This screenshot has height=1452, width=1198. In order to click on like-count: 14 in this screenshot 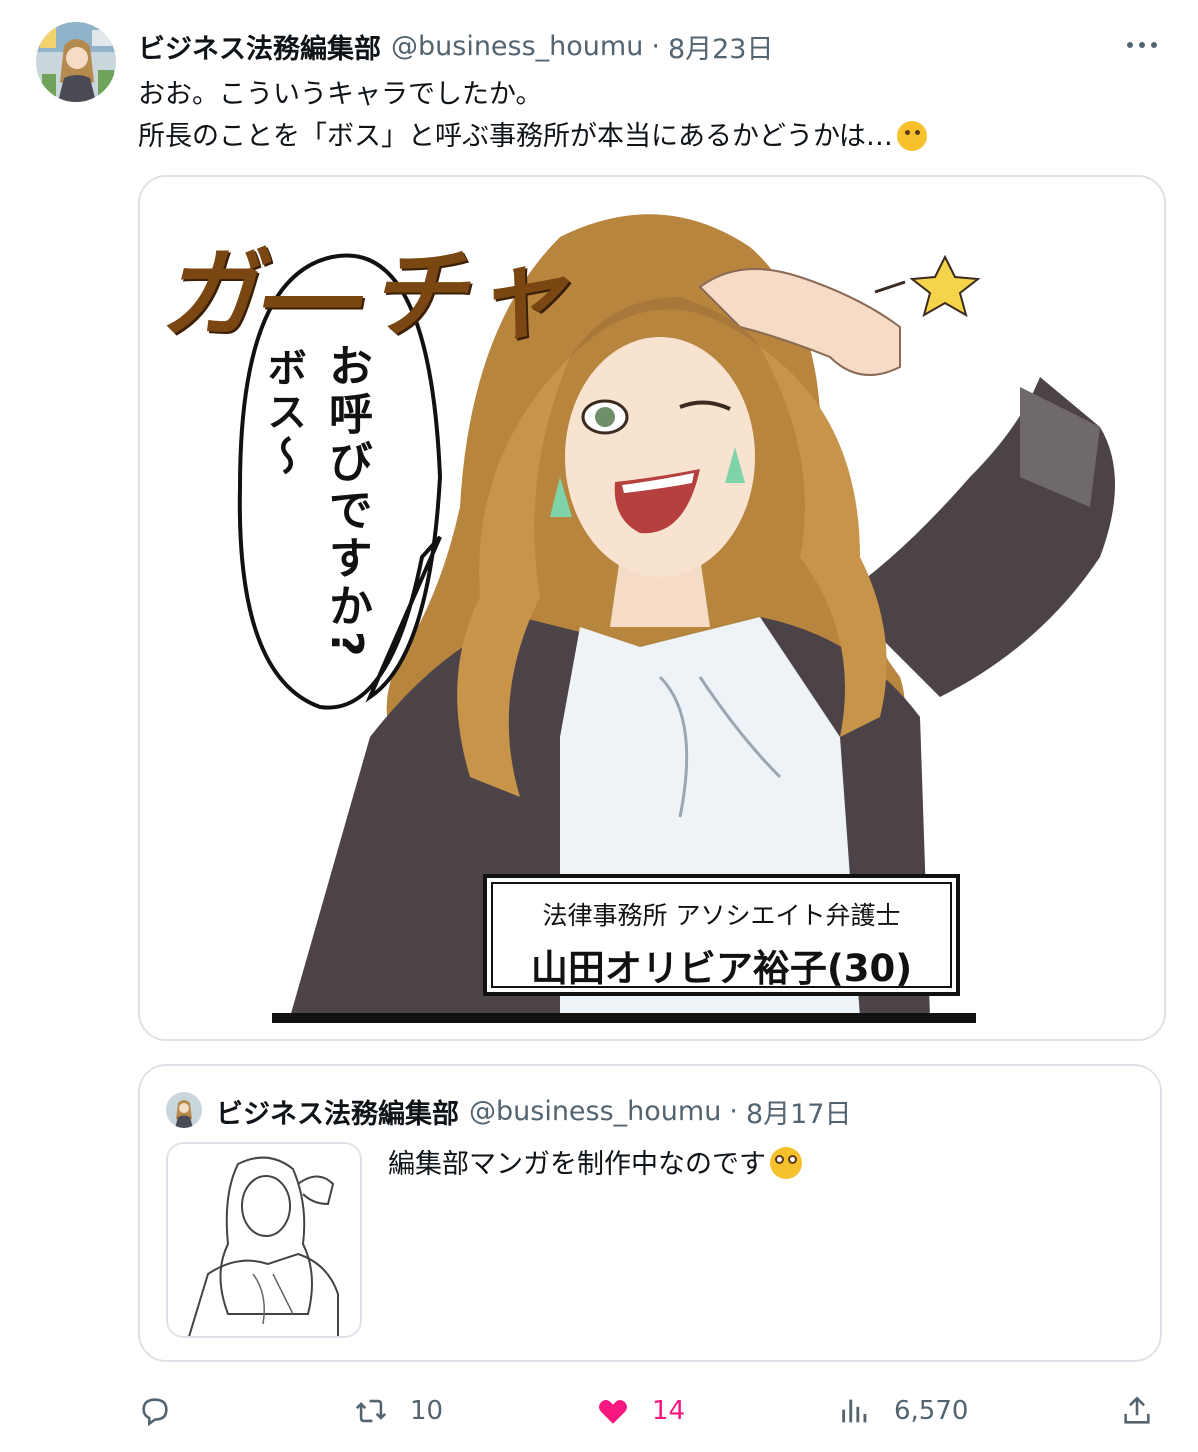, I will do `click(669, 1411)`.